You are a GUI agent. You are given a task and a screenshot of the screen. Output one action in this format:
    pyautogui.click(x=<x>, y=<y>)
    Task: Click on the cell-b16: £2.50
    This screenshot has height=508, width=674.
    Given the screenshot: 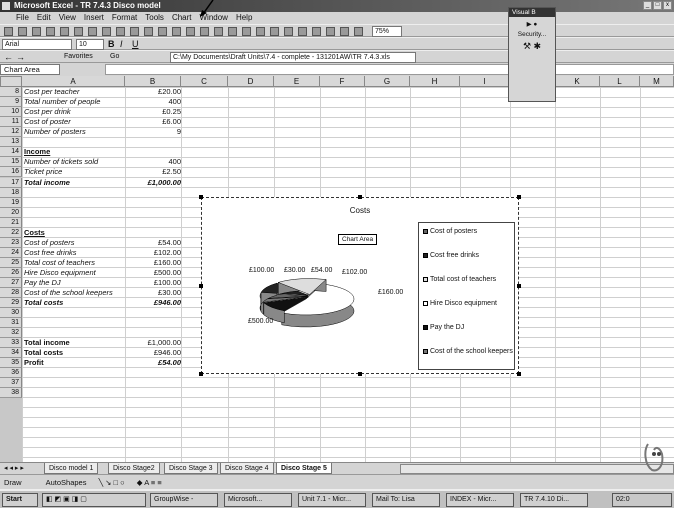 What is the action you would take?
    pyautogui.click(x=153, y=172)
    